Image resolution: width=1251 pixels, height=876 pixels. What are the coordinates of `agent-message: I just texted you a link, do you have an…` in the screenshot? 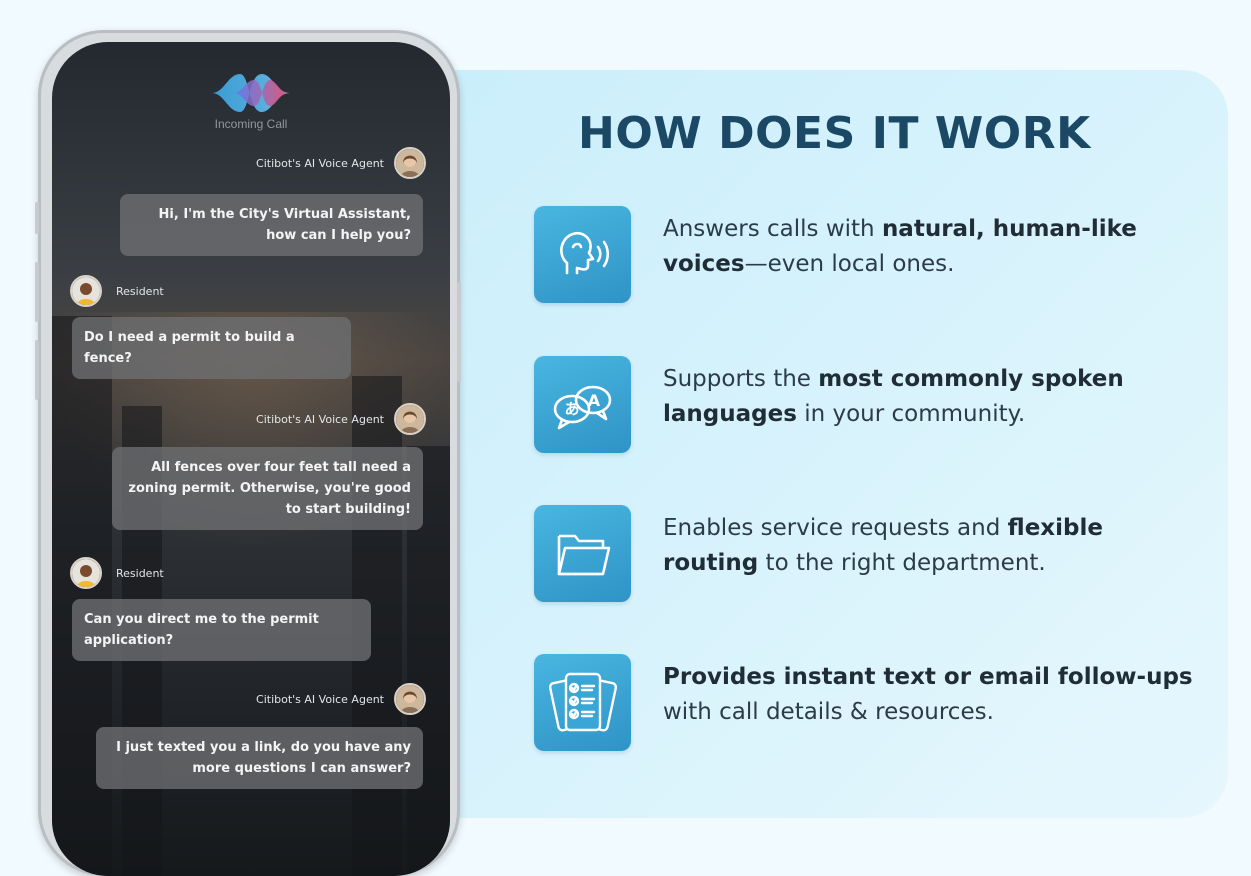 It's located at (259, 758).